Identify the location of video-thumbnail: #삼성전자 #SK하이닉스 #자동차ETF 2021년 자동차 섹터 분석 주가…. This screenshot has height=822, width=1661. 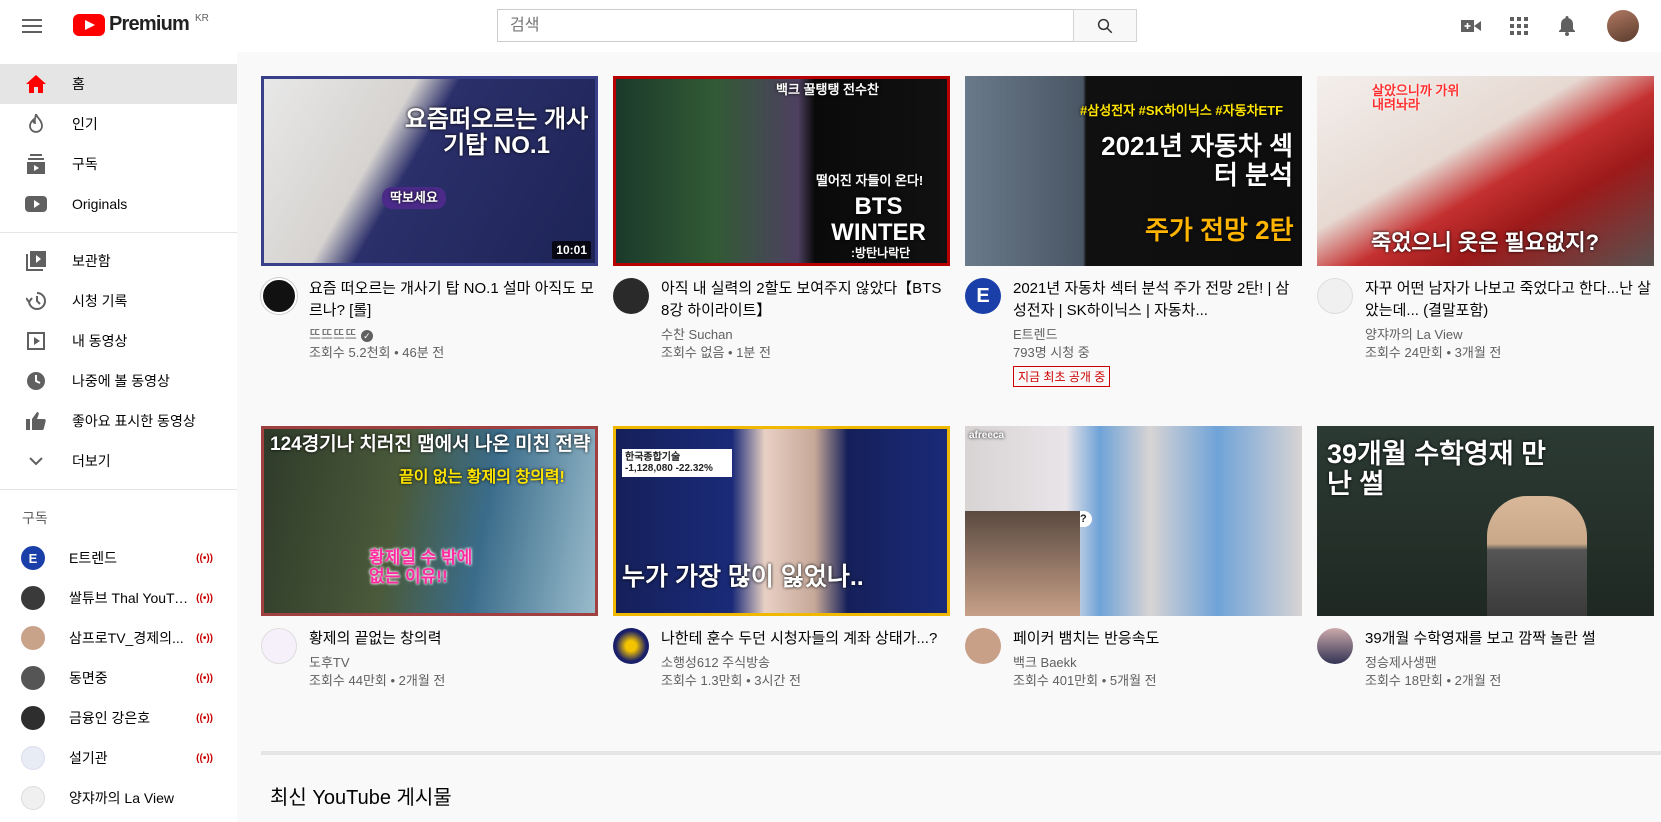
(1133, 171).